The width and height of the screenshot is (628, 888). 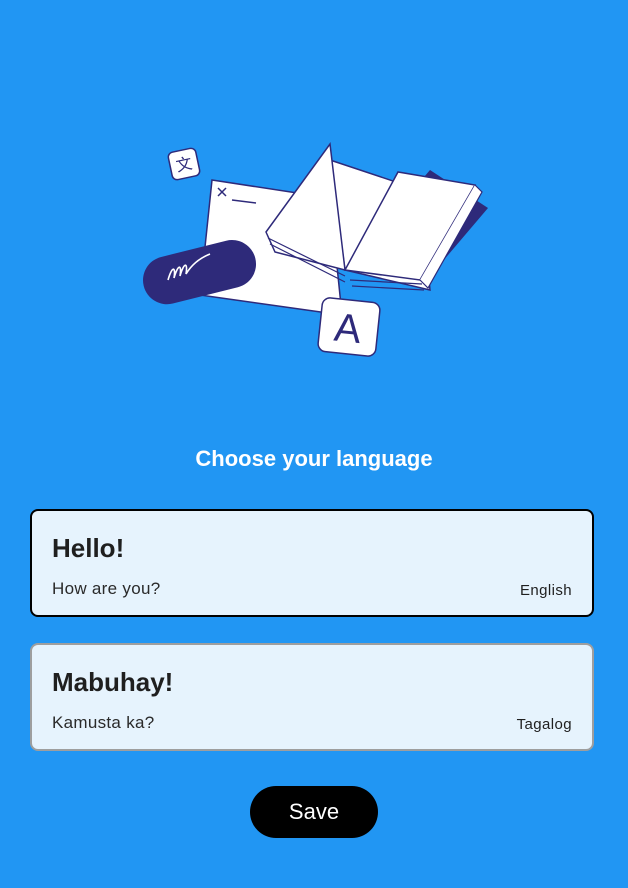 I want to click on language-option-tagalog: Mabuhay! Kamusta ka? Tagalog, so click(x=312, y=697).